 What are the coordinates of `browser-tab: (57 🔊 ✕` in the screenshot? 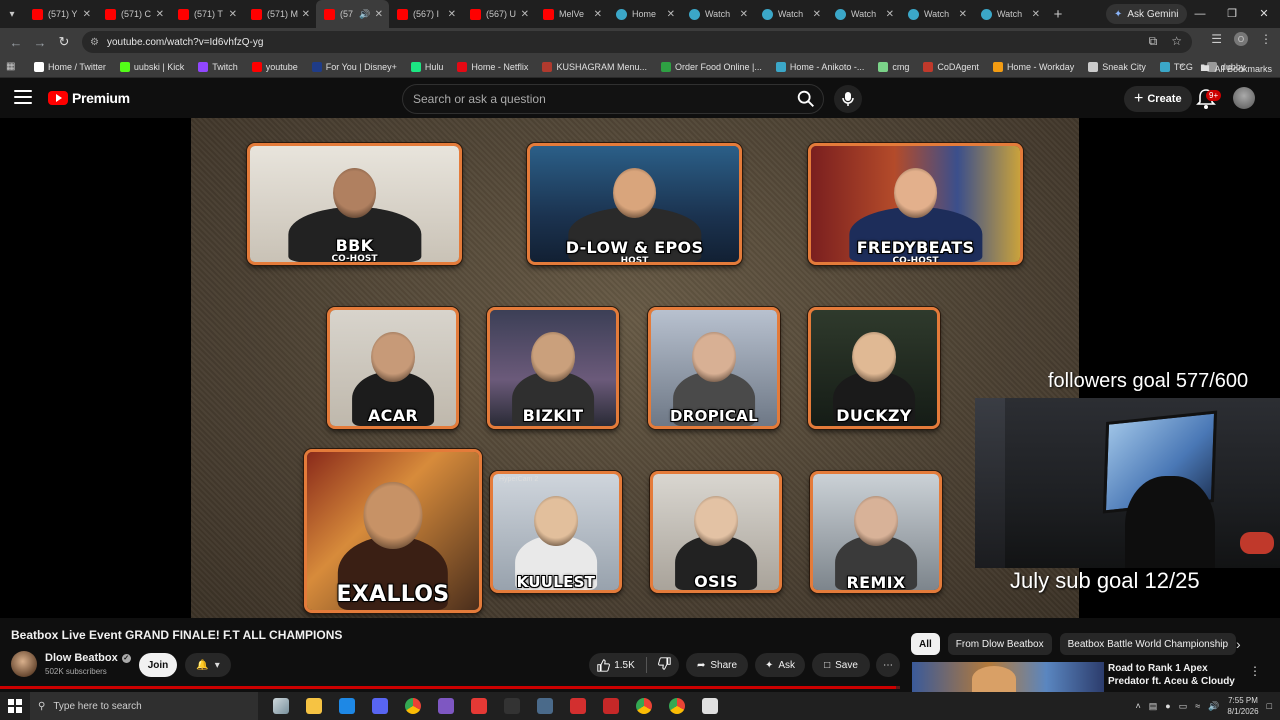 It's located at (352, 14).